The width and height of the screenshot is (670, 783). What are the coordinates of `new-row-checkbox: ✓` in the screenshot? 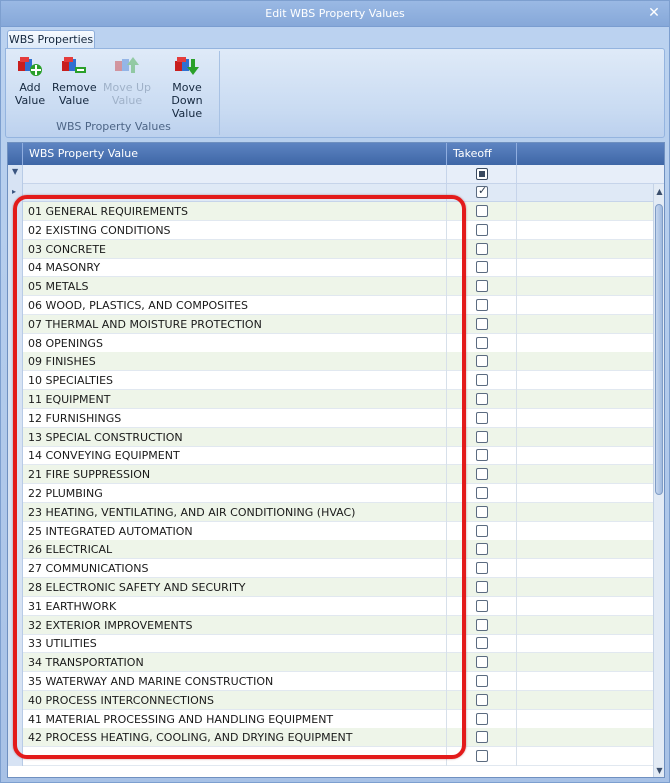 It's located at (482, 191).